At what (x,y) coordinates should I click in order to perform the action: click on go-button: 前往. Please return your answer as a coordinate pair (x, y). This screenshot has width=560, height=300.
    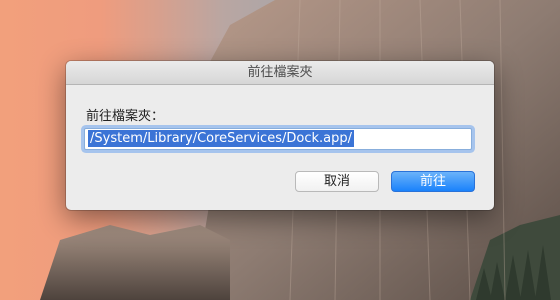
    Looking at the image, I should click on (433, 181).